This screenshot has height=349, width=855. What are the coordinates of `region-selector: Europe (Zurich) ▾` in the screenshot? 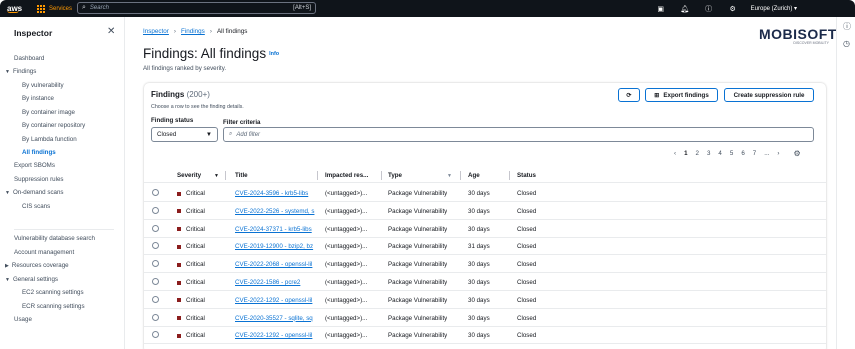 It's located at (774, 8).